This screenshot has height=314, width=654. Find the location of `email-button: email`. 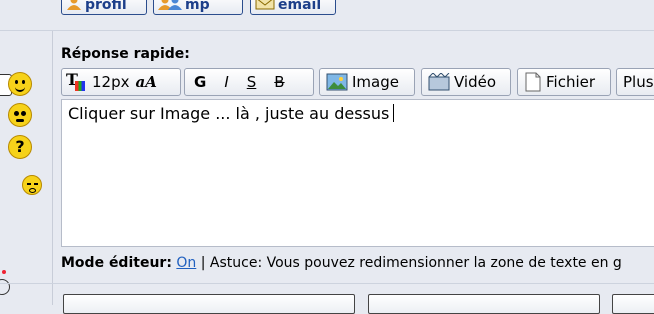

email-button: email is located at coordinates (293, 7).